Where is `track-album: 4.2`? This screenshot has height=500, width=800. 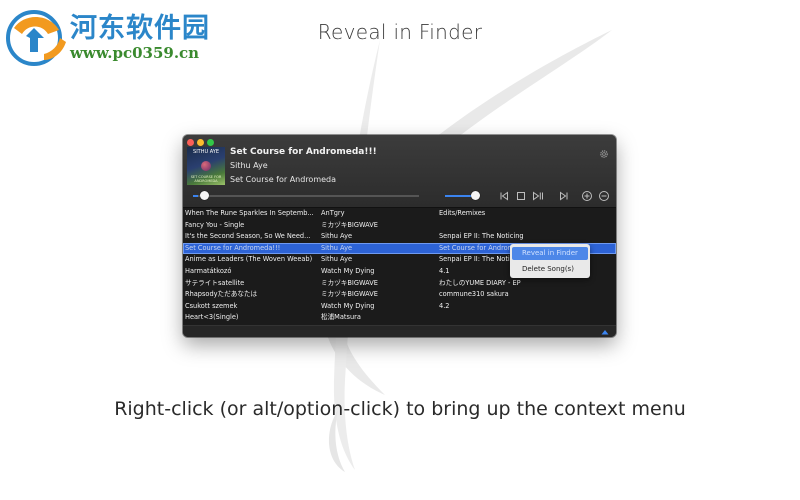
track-album: 4.2 is located at coordinates (444, 305).